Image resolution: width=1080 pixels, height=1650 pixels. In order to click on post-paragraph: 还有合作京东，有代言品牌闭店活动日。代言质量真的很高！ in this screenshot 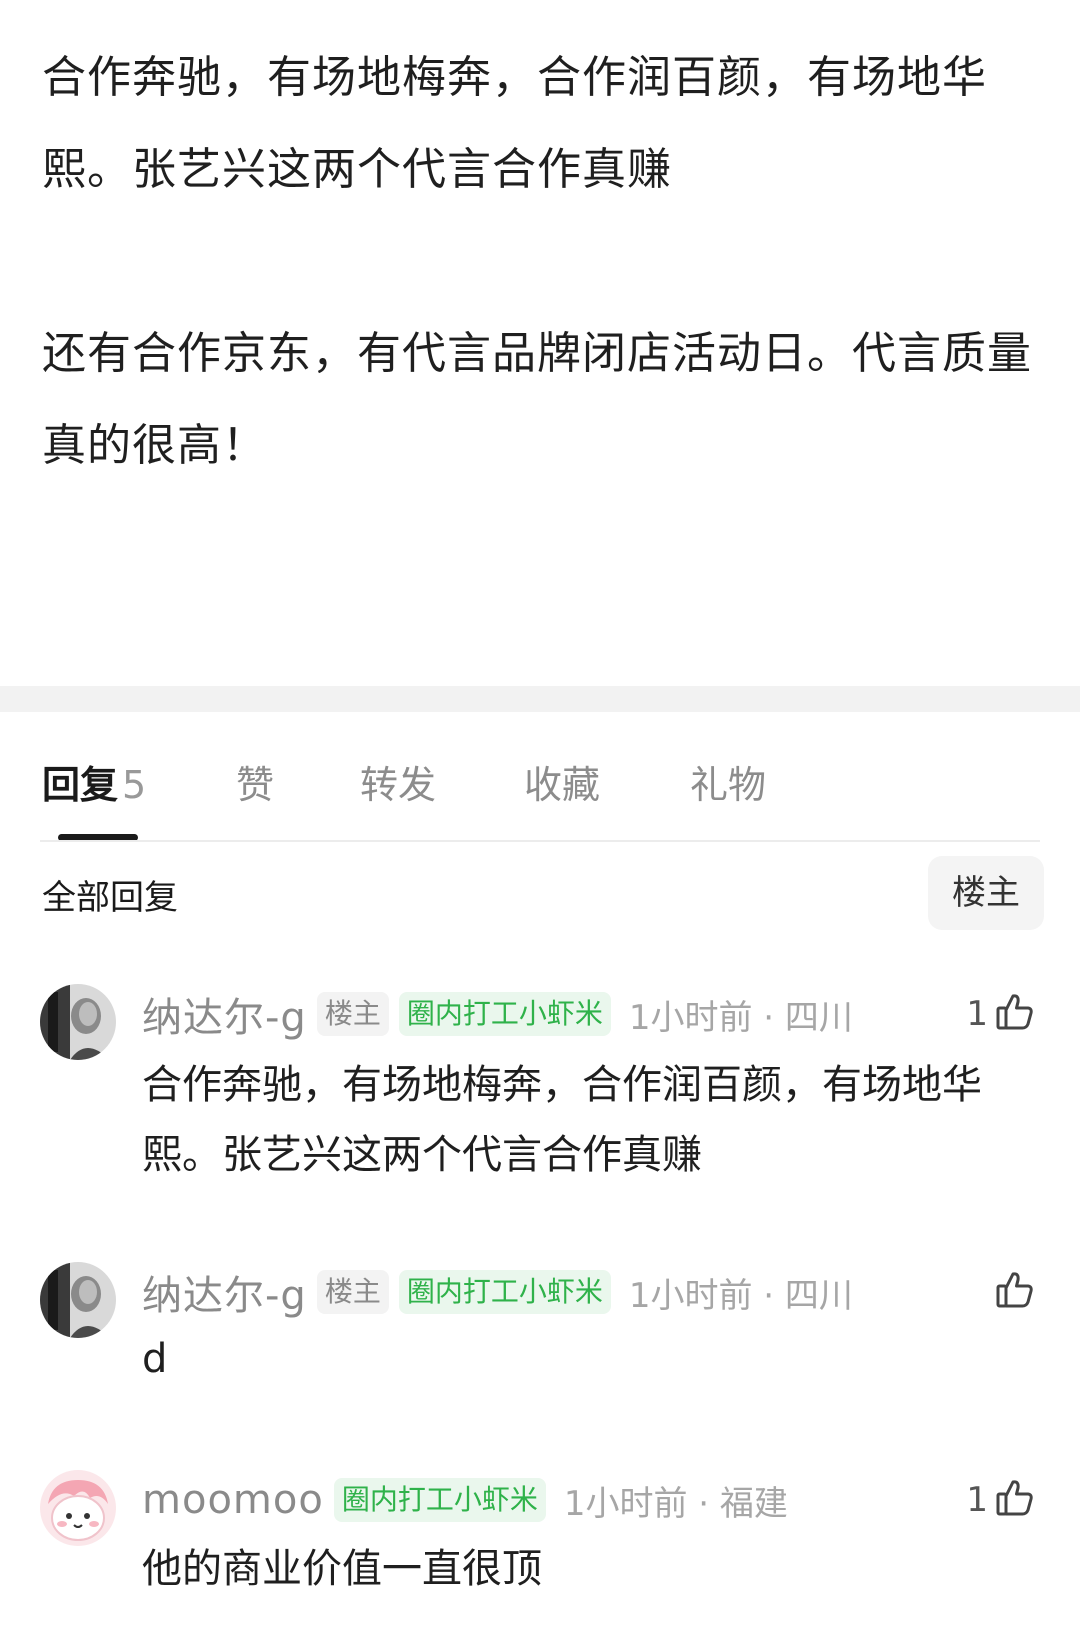, I will do `click(537, 399)`.